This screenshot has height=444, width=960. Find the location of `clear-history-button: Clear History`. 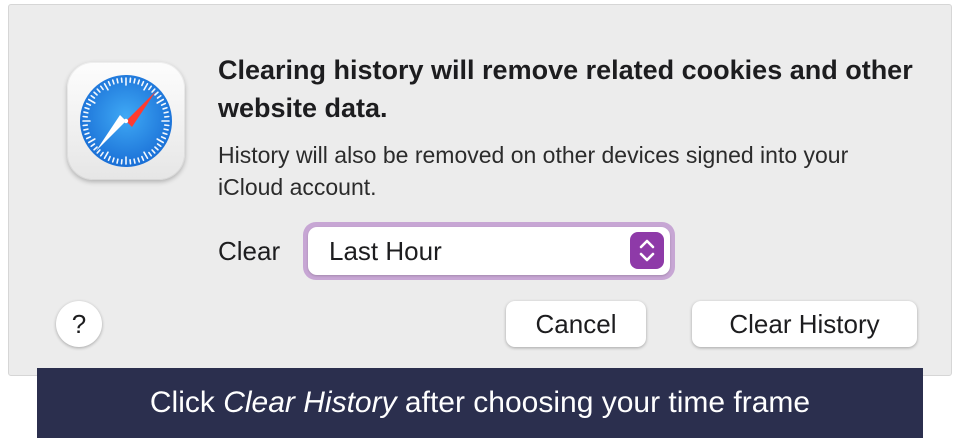

clear-history-button: Clear History is located at coordinates (804, 324).